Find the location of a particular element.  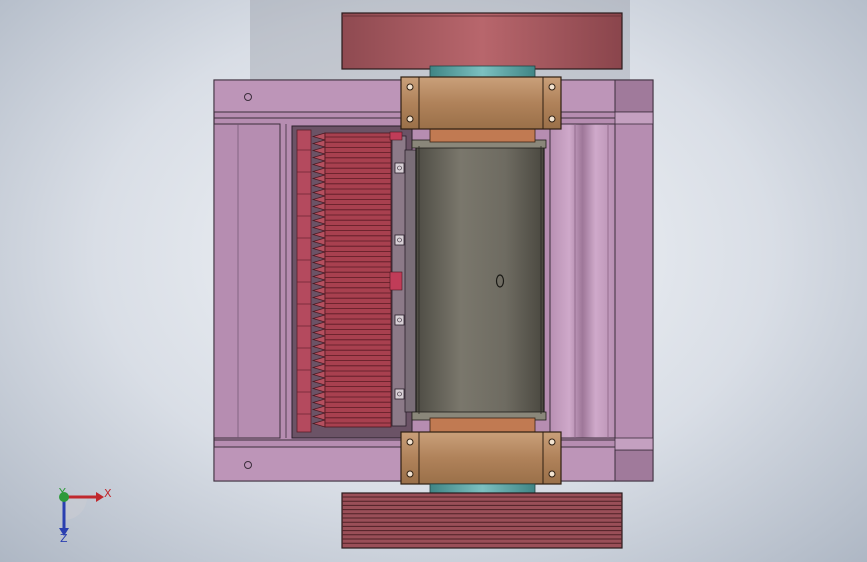

corner-block-top-right is located at coordinates (634, 96).